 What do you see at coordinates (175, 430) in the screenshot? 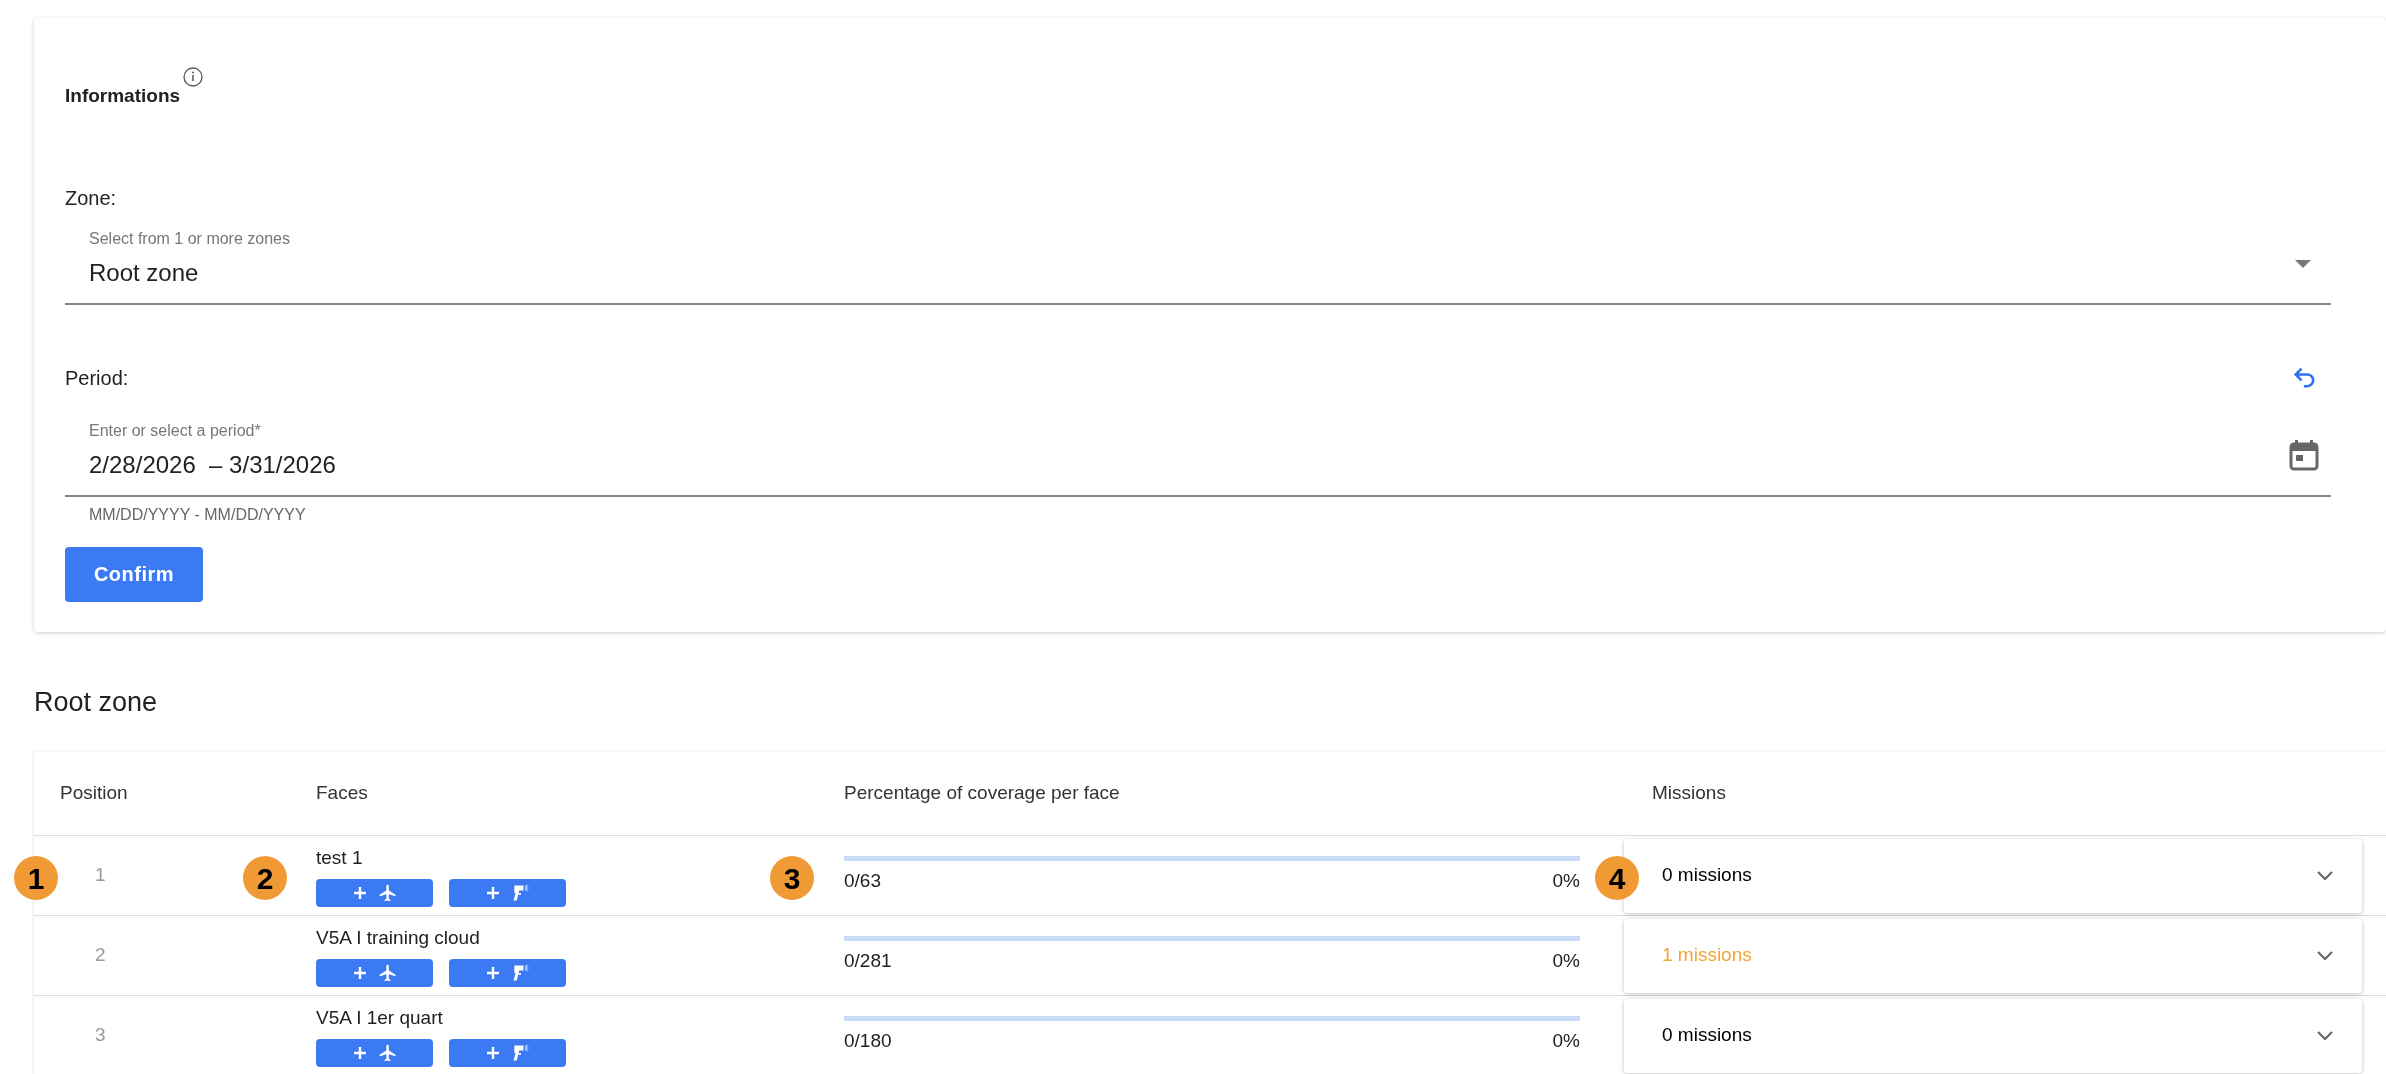
I see `field-floating-label: Enter or select a period*` at bounding box center [175, 430].